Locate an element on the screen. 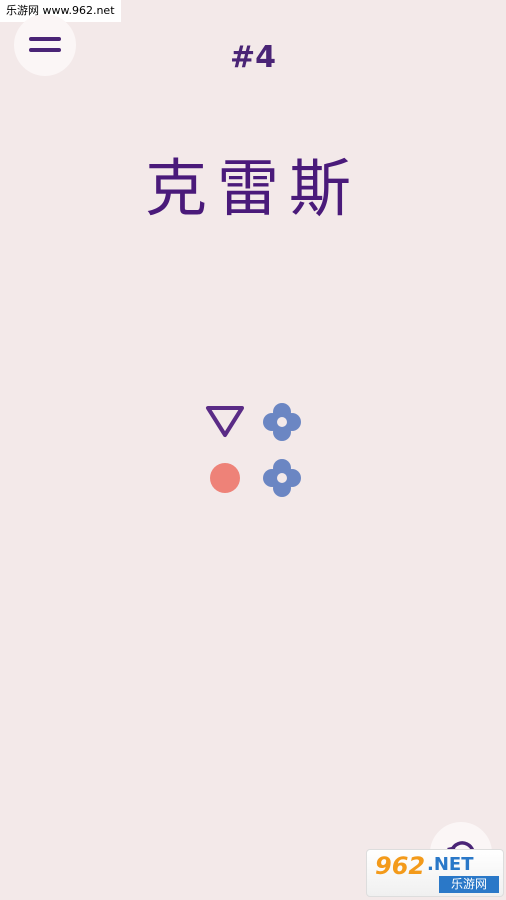 The width and height of the screenshot is (506, 900). triangle-piece is located at coordinates (225, 422).